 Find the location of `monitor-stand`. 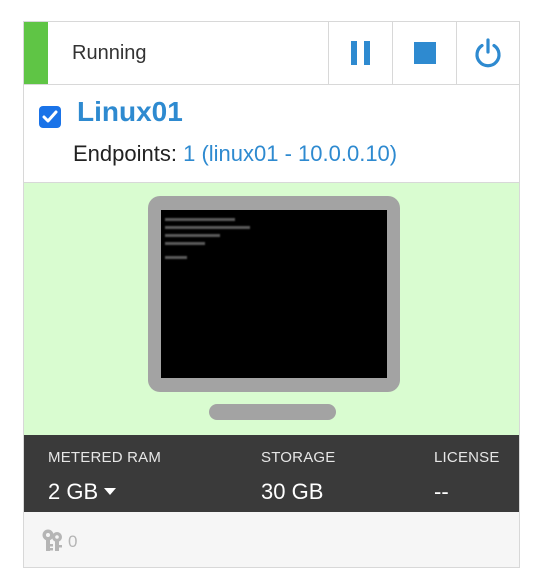

monitor-stand is located at coordinates (272, 412).